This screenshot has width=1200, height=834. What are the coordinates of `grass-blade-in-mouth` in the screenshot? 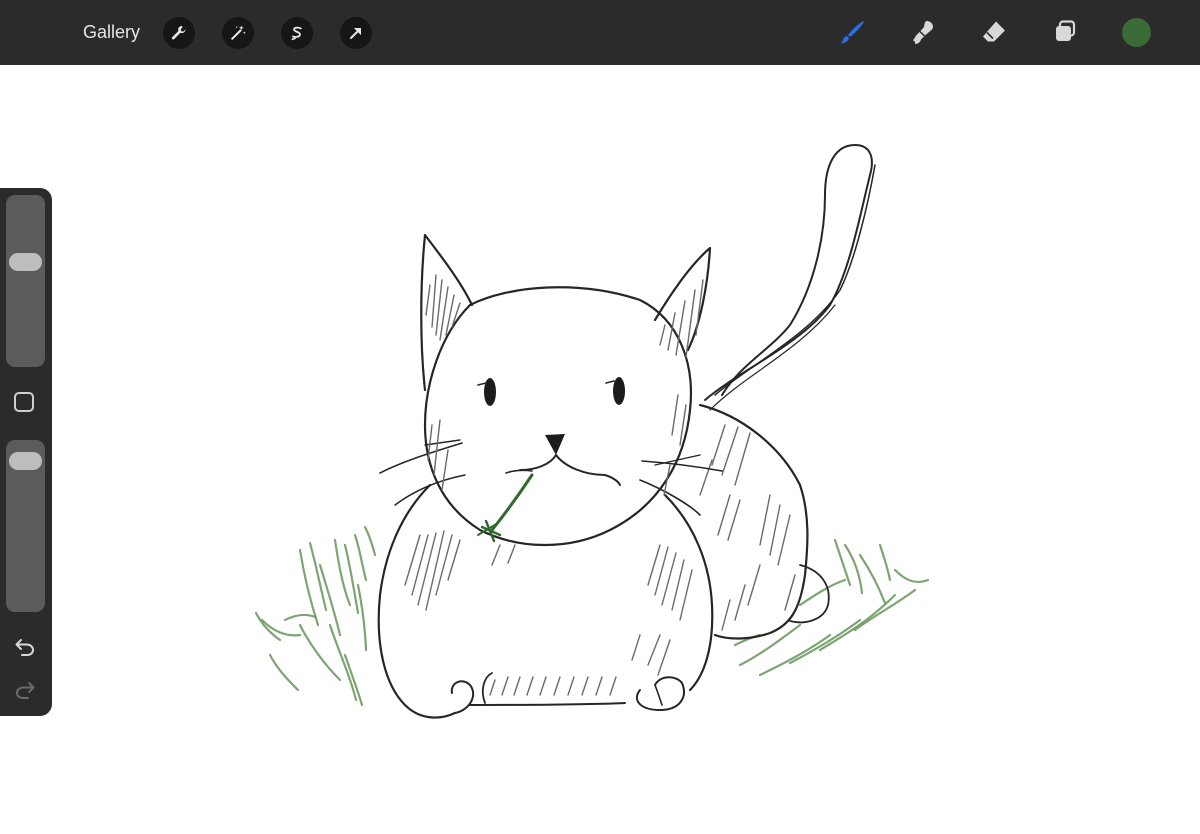 It's located at (505, 508).